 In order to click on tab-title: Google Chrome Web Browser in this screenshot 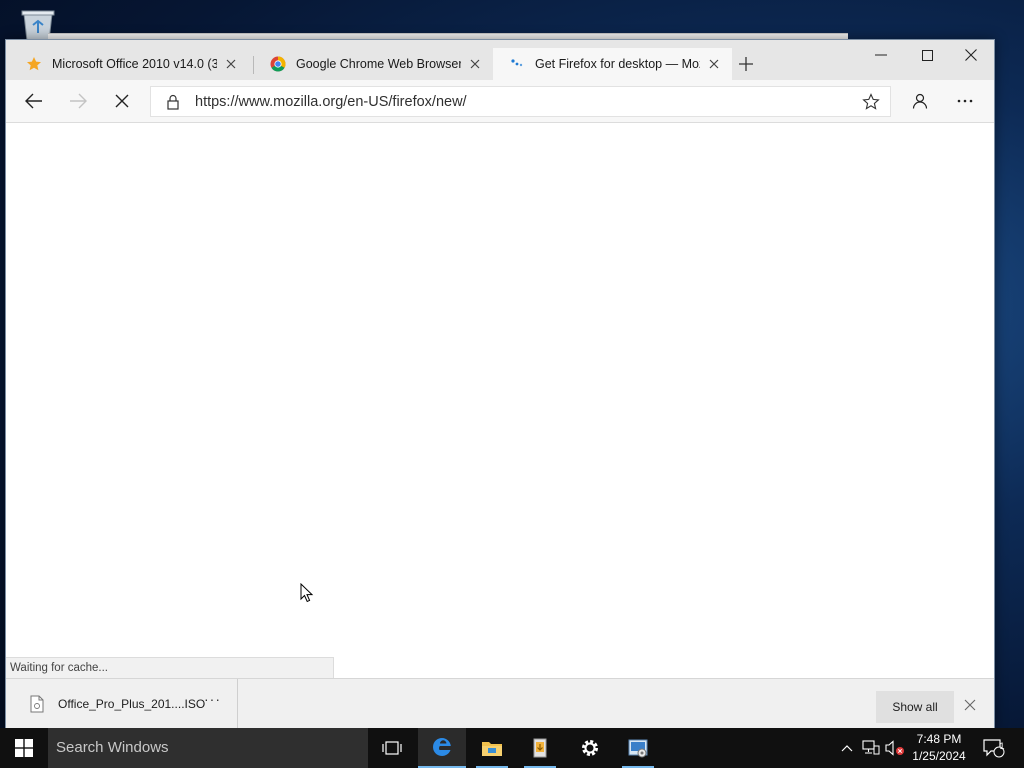, I will do `click(378, 64)`.